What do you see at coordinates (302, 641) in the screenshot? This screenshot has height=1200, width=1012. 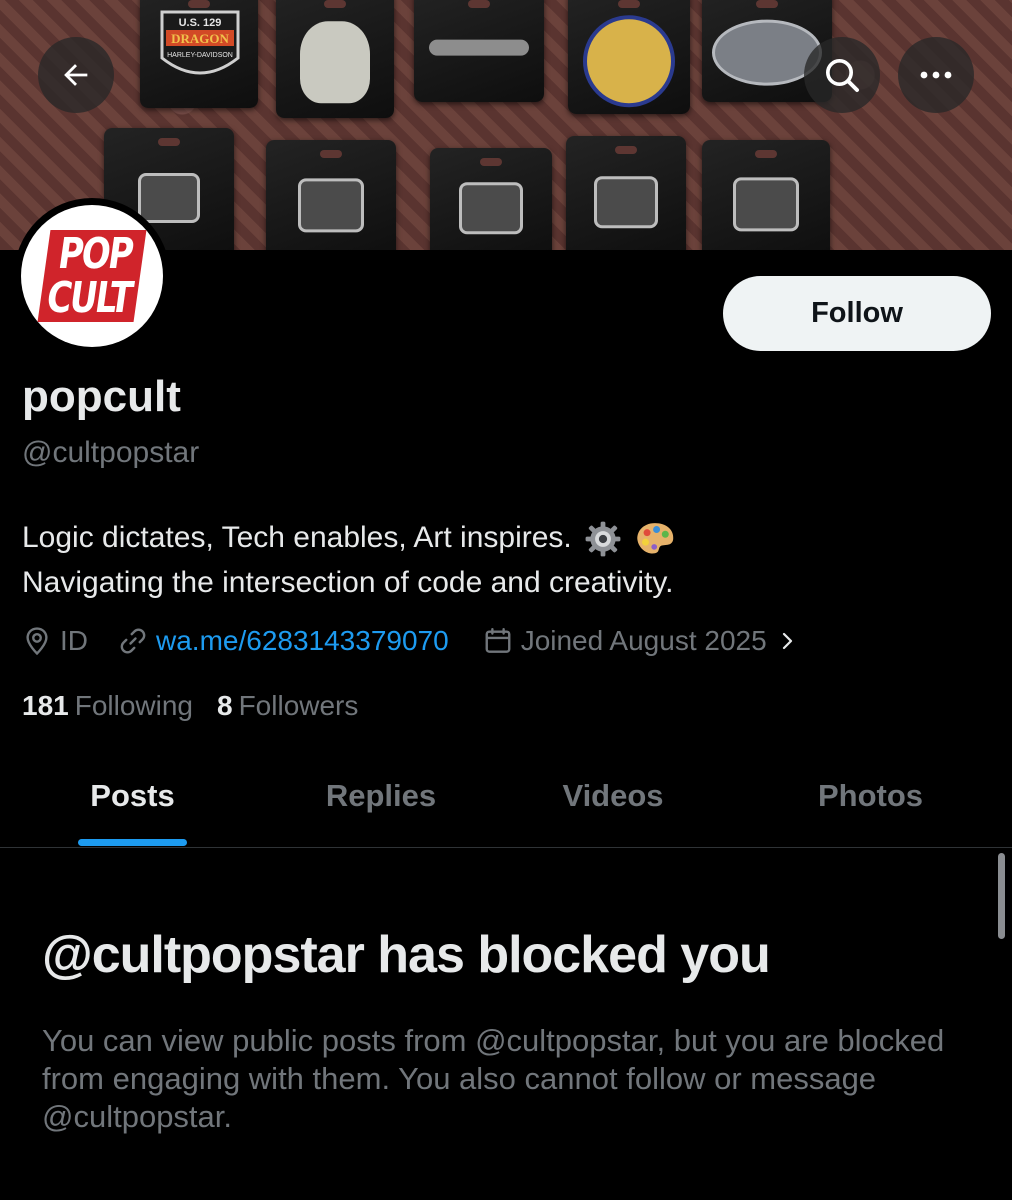 I see `website-link: wa.me/6283143379070` at bounding box center [302, 641].